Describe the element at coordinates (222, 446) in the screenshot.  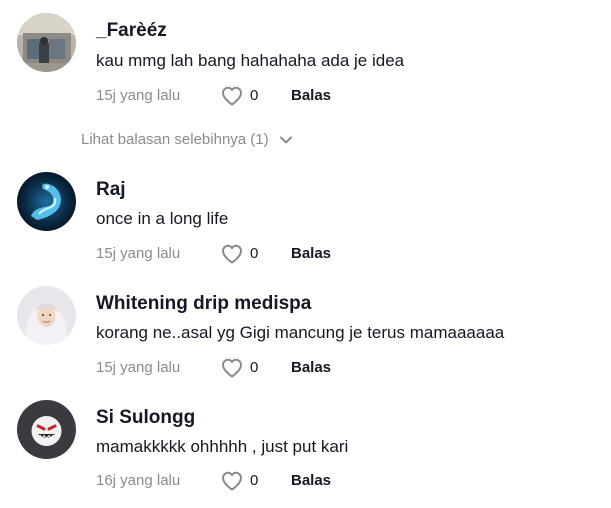
I see `comment-text: mamakkkkk ohhhhh , just put kari` at that location.